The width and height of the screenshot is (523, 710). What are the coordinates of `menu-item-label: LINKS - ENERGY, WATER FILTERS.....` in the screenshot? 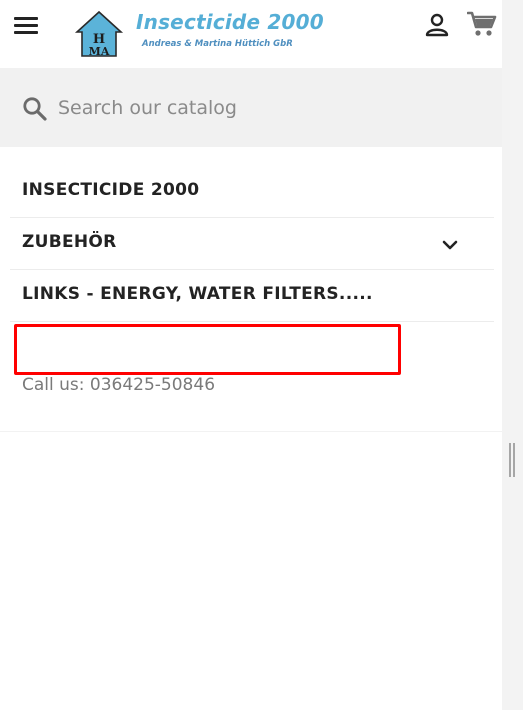 It's located at (197, 294).